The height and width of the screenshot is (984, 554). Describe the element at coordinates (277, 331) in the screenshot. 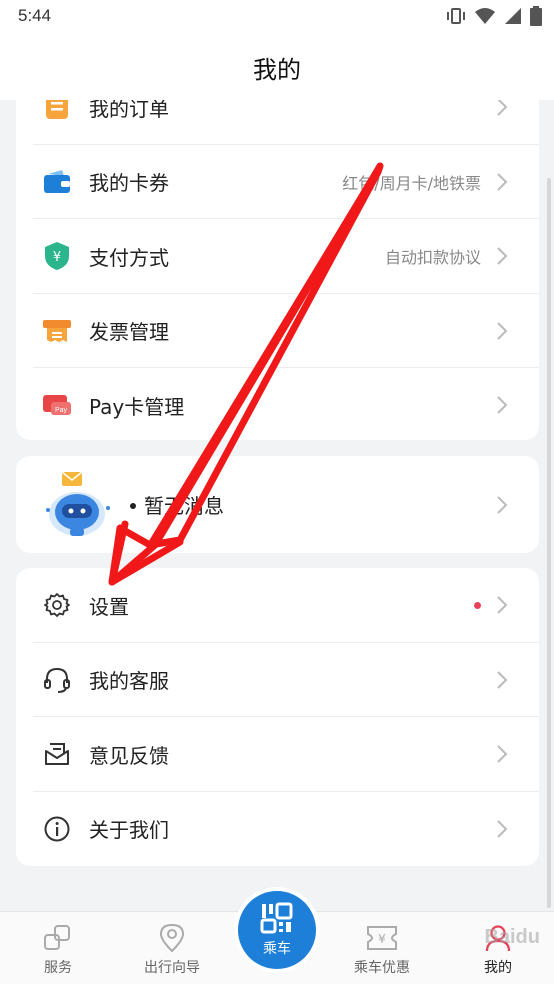

I see `menu-row-invoice: 发票管理` at that location.